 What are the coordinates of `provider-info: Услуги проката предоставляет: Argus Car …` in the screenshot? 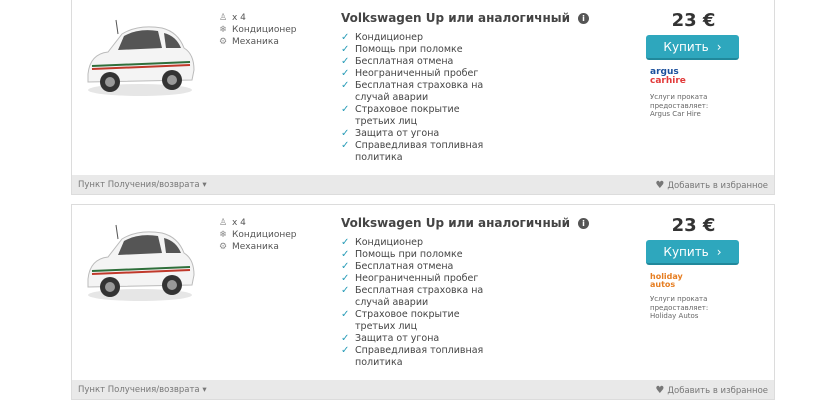 It's located at (679, 105).